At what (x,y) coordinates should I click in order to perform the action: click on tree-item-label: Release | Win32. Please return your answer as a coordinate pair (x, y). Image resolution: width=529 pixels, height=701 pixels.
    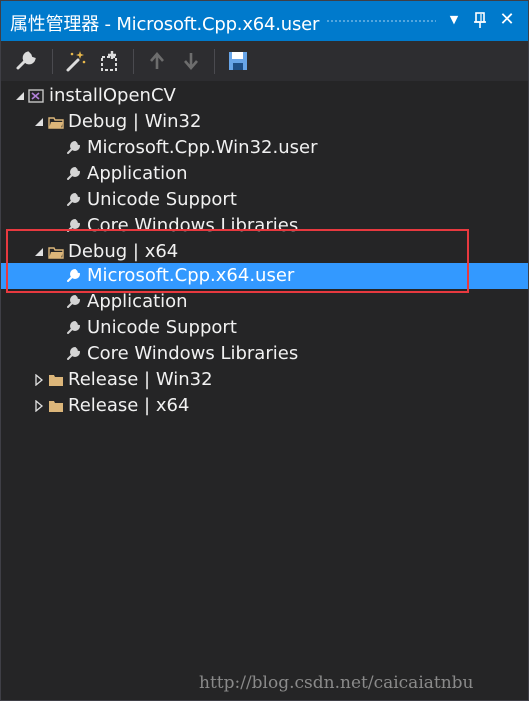
    Looking at the image, I should click on (140, 379).